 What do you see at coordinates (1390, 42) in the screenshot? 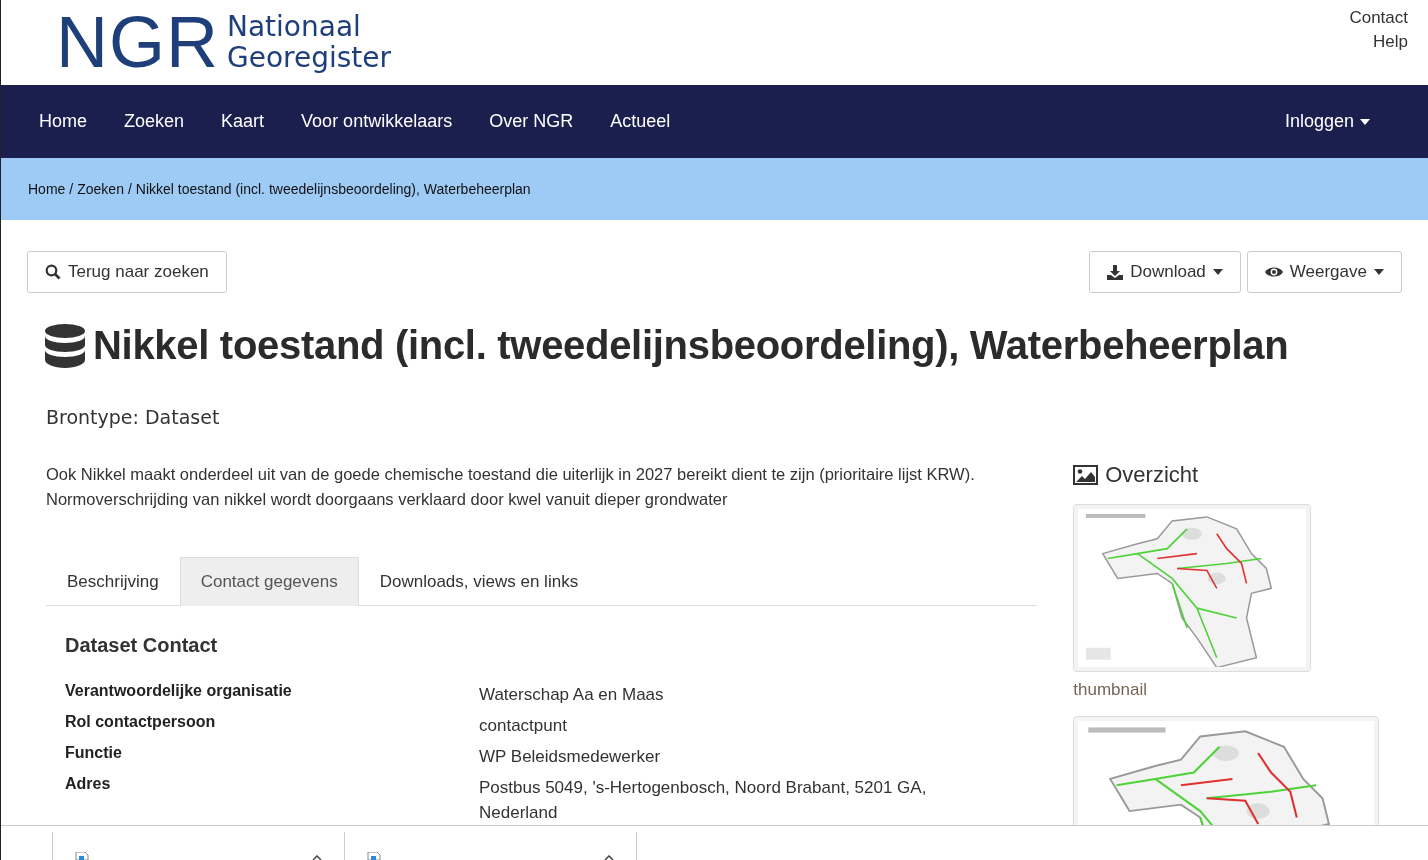
I see `header-link: Help` at bounding box center [1390, 42].